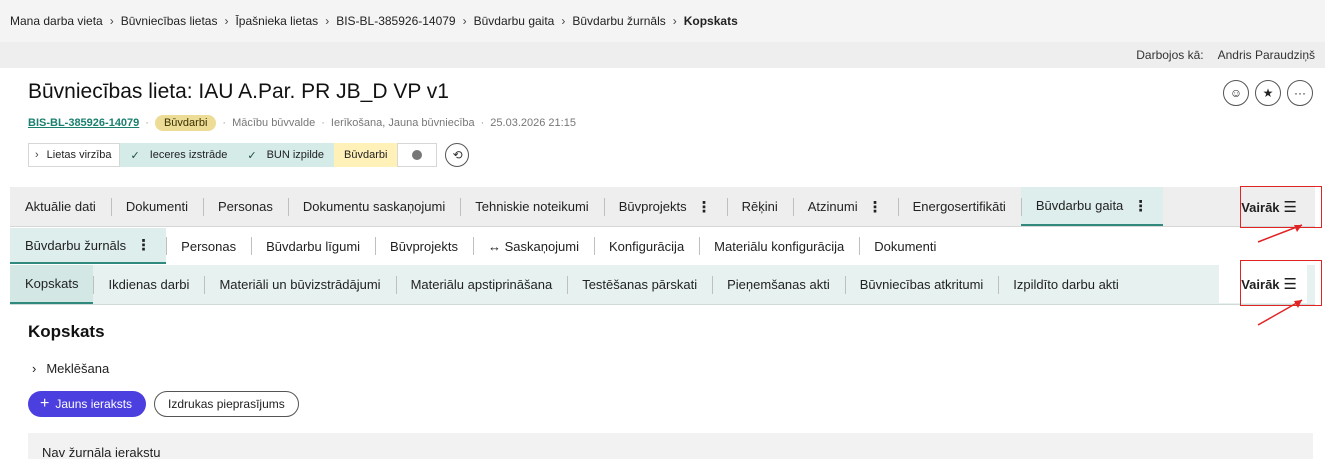 This screenshot has height=459, width=1325. What do you see at coordinates (74, 155) in the screenshot?
I see `case-progress-toggle: › Lietas virzība` at bounding box center [74, 155].